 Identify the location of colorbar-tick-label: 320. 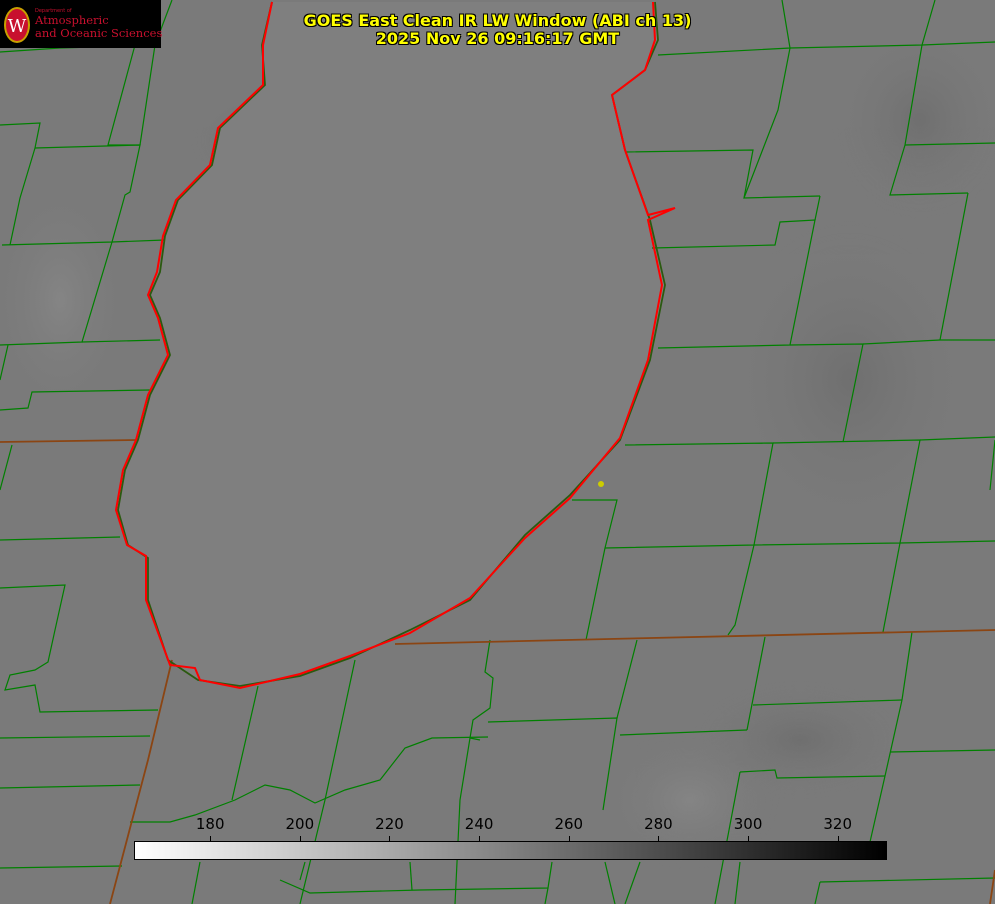
(838, 824).